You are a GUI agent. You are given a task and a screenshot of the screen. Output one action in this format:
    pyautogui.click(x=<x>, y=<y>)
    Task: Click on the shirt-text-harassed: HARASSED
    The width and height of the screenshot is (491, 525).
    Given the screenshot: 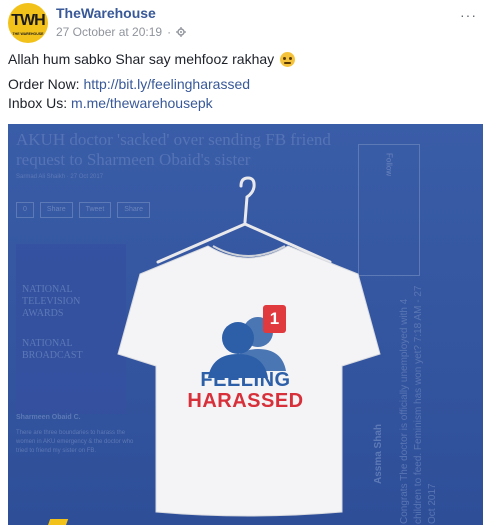 What is the action you would take?
    pyautogui.click(x=245, y=401)
    